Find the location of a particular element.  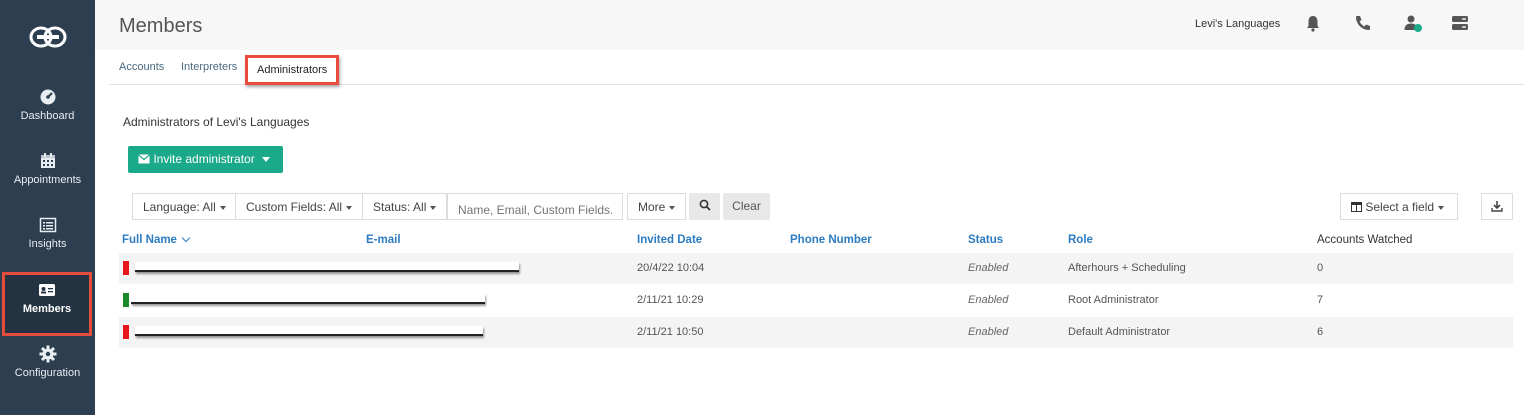

role-value: Root Administrator is located at coordinates (1113, 300).